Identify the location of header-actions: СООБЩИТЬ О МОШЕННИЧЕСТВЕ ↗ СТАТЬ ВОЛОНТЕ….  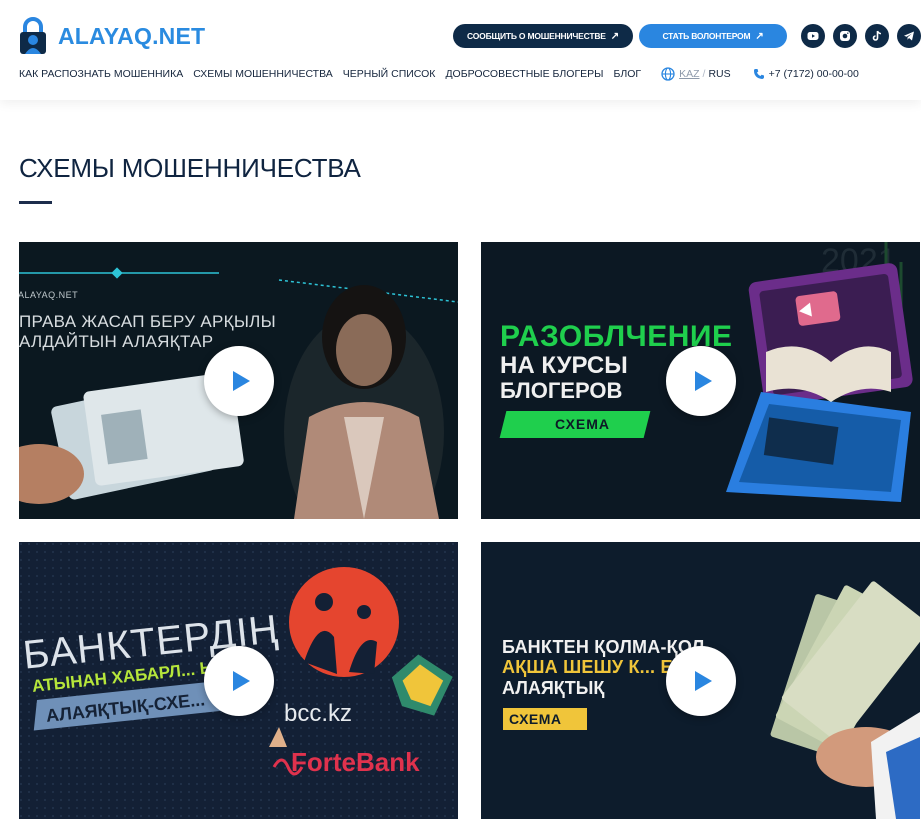
(687, 36).